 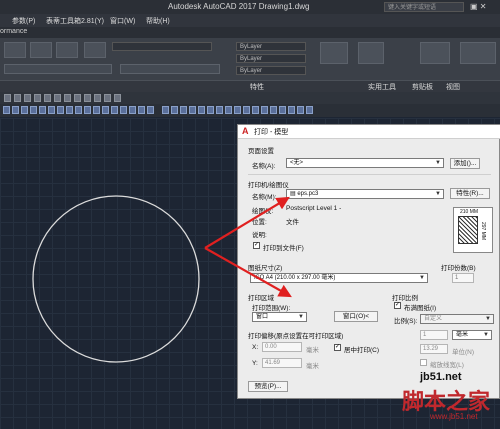 What do you see at coordinates (434, 349) in the screenshot?
I see `scale-value2-input: 13.29` at bounding box center [434, 349].